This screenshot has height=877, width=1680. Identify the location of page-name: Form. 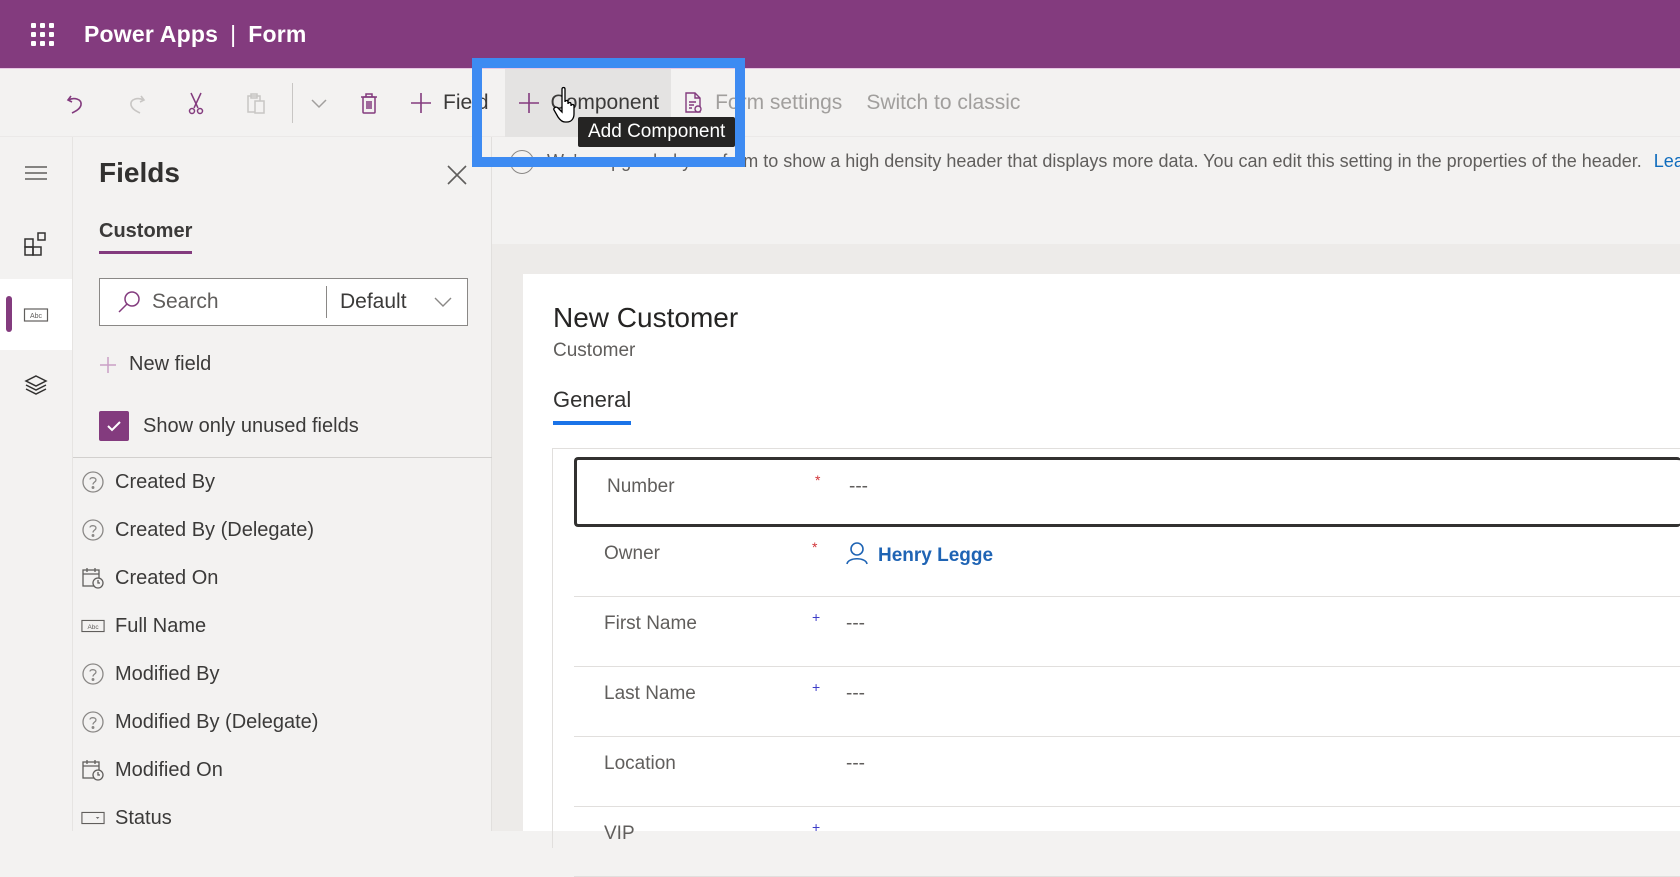
(277, 33).